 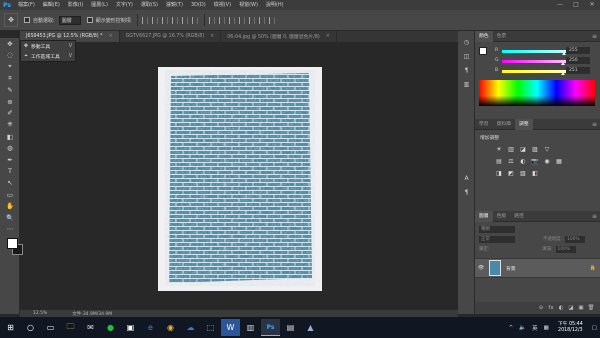 What do you see at coordinates (484, 124) in the screenshot?
I see `tab-learn: 學習` at bounding box center [484, 124].